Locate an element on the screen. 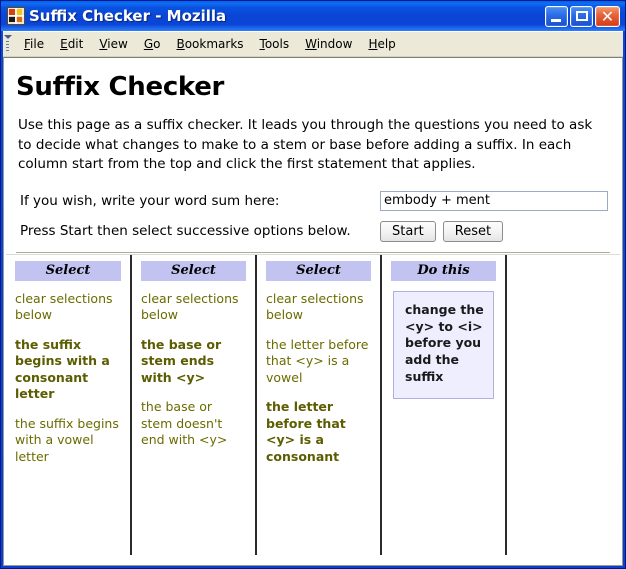 The image size is (626, 569). menu-item-file: FFileile is located at coordinates (34, 44).